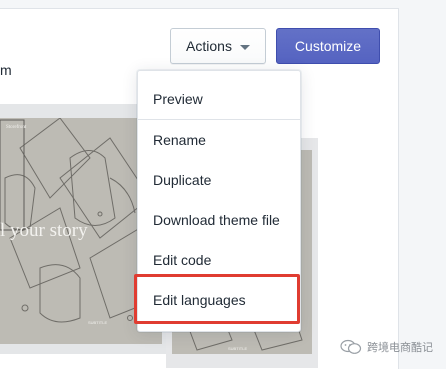  Describe the element at coordinates (237, 348) in the screenshot. I see `mobile-caption: SUBTITLE` at that location.